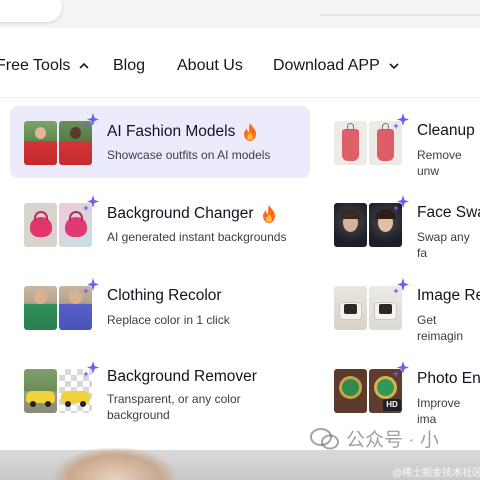 The image size is (480, 480). I want to click on nav-about-label: About Us, so click(210, 65).